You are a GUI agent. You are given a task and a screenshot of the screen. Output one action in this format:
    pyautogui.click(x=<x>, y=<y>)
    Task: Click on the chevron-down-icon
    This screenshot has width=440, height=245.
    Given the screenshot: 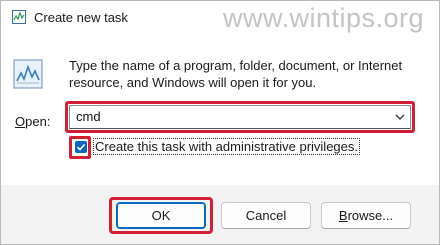 What is the action you would take?
    pyautogui.click(x=400, y=117)
    